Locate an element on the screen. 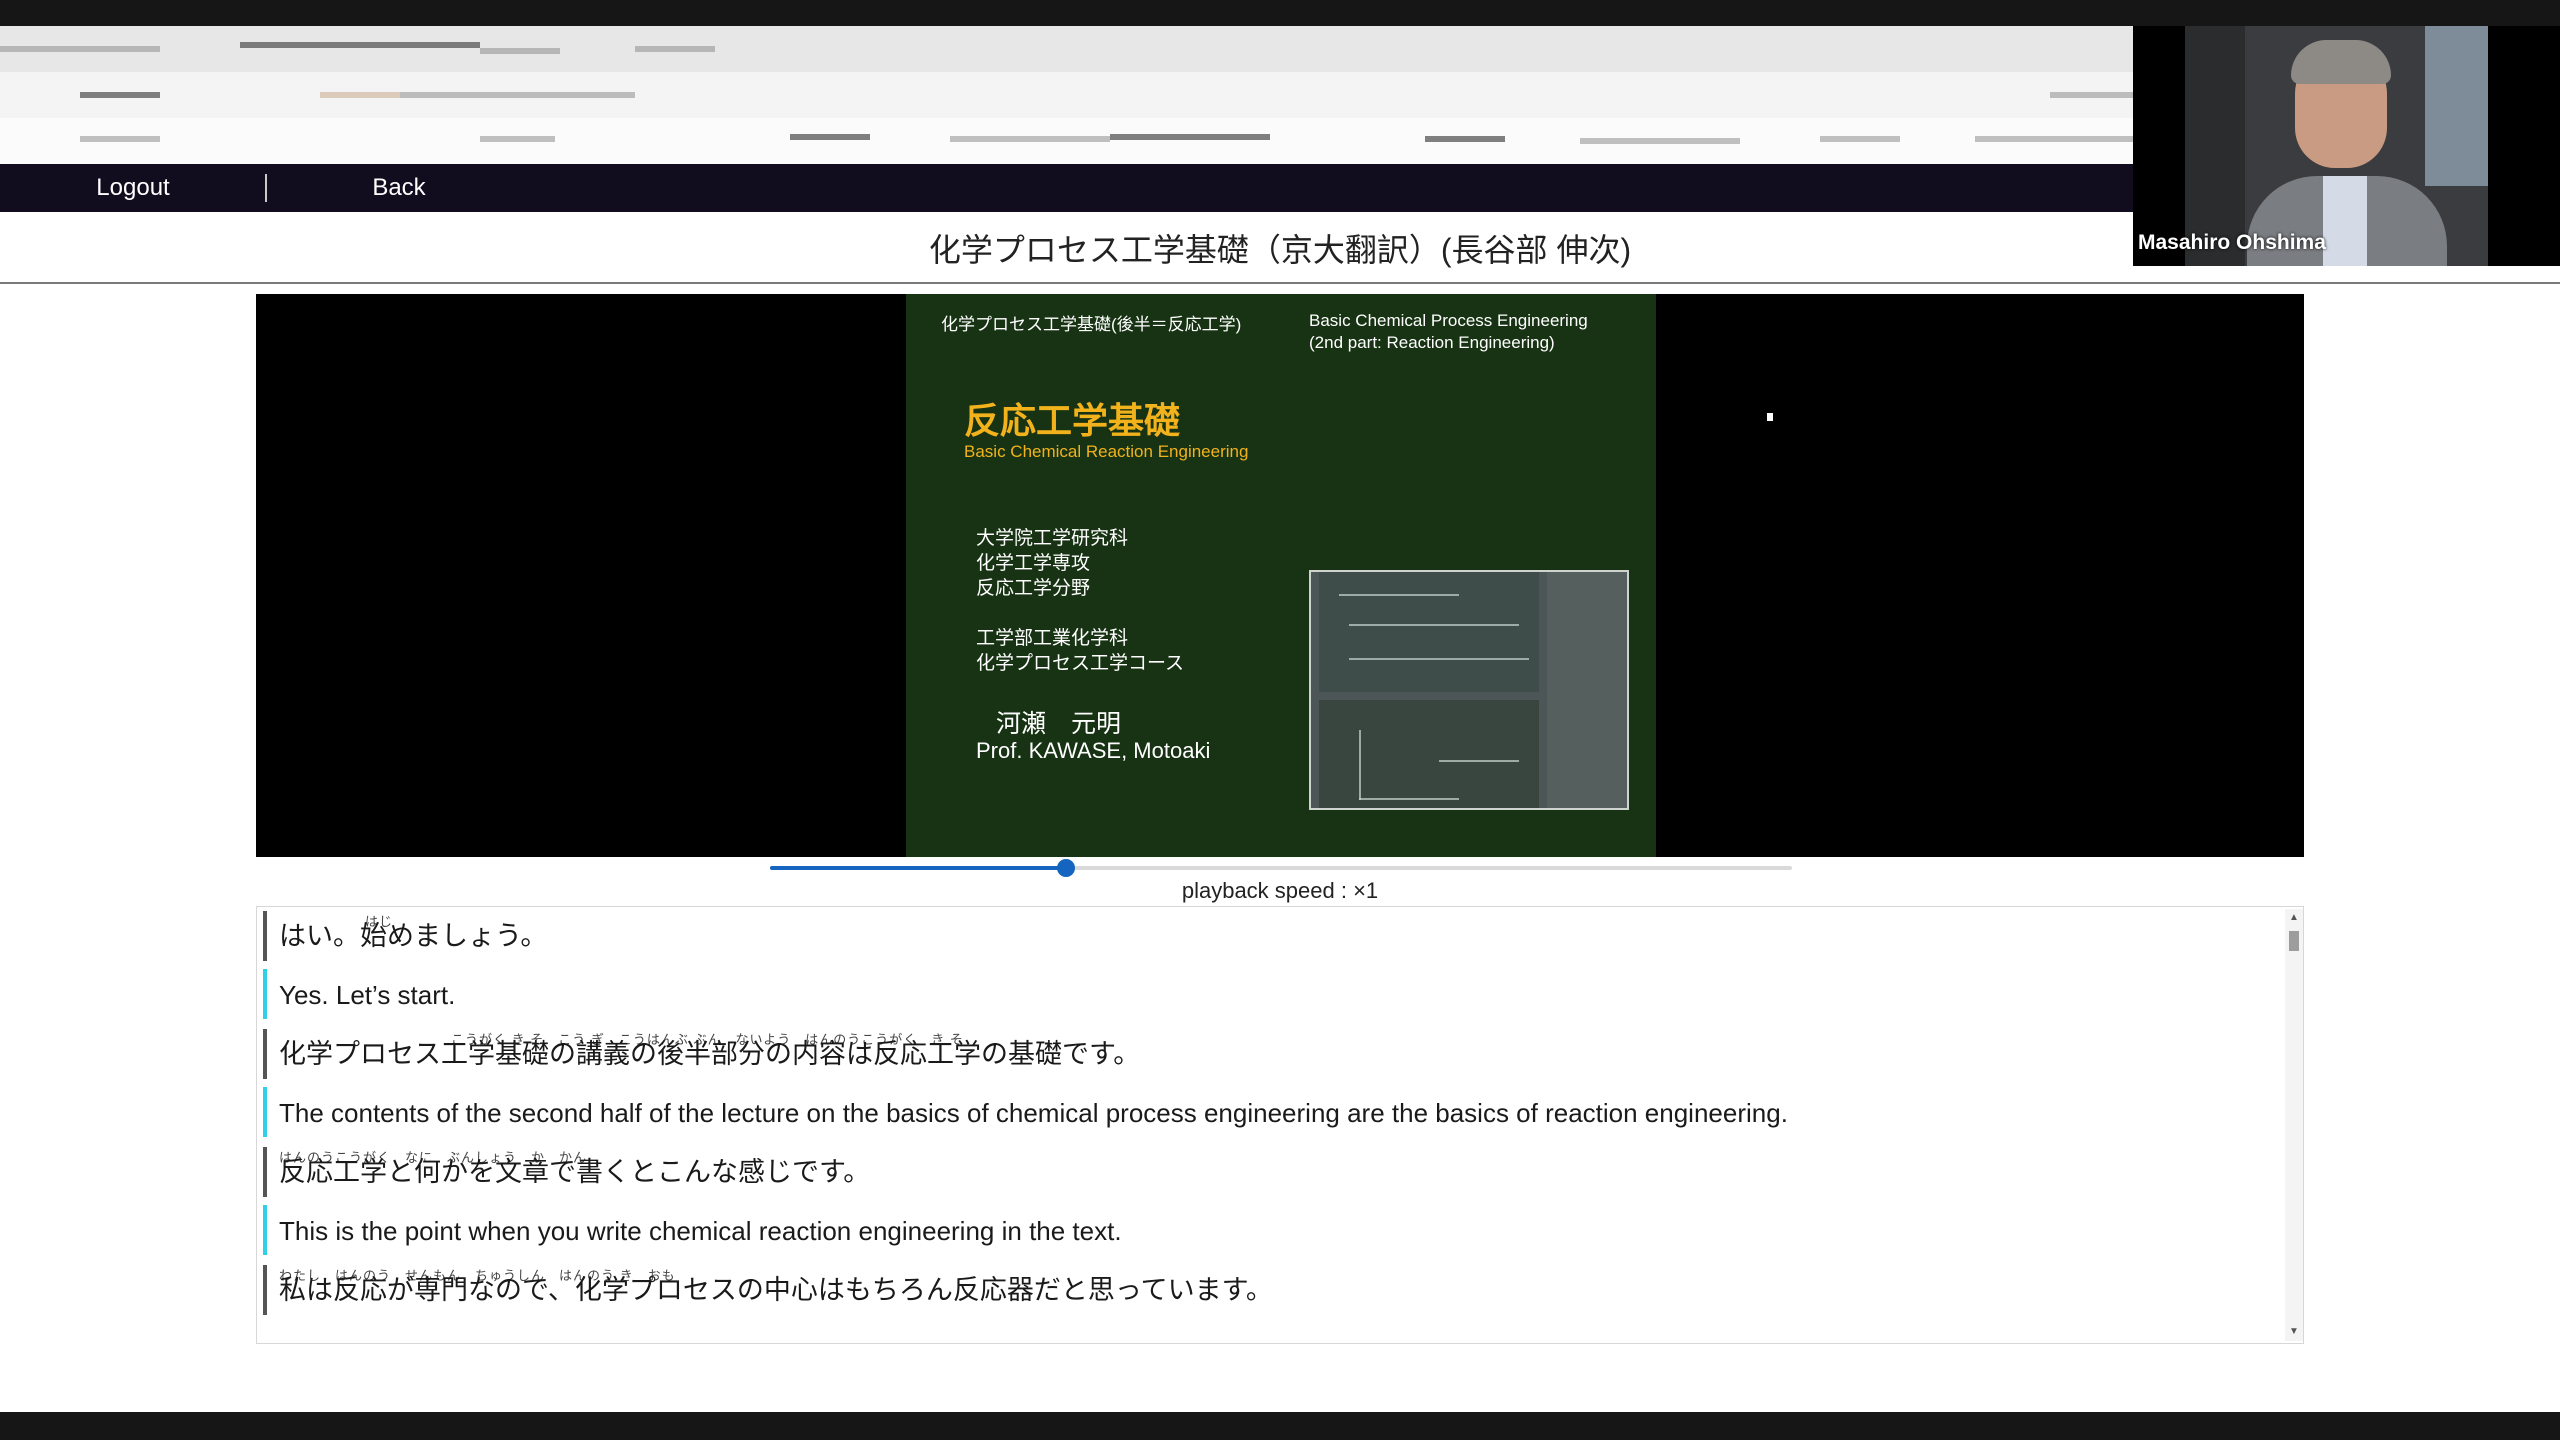  transcript-text: はい。始めましょう。 is located at coordinates (413, 936).